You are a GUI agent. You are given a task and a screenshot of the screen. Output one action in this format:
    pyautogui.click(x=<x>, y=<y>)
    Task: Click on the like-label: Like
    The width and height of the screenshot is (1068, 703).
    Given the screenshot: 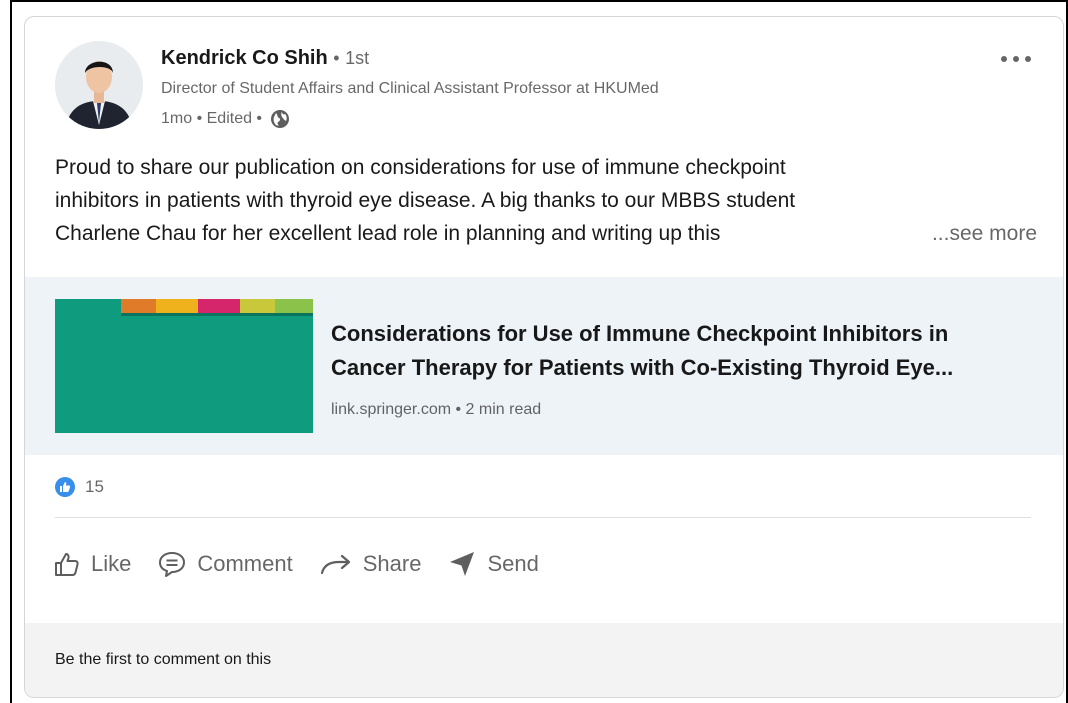 What is the action you would take?
    pyautogui.click(x=111, y=563)
    